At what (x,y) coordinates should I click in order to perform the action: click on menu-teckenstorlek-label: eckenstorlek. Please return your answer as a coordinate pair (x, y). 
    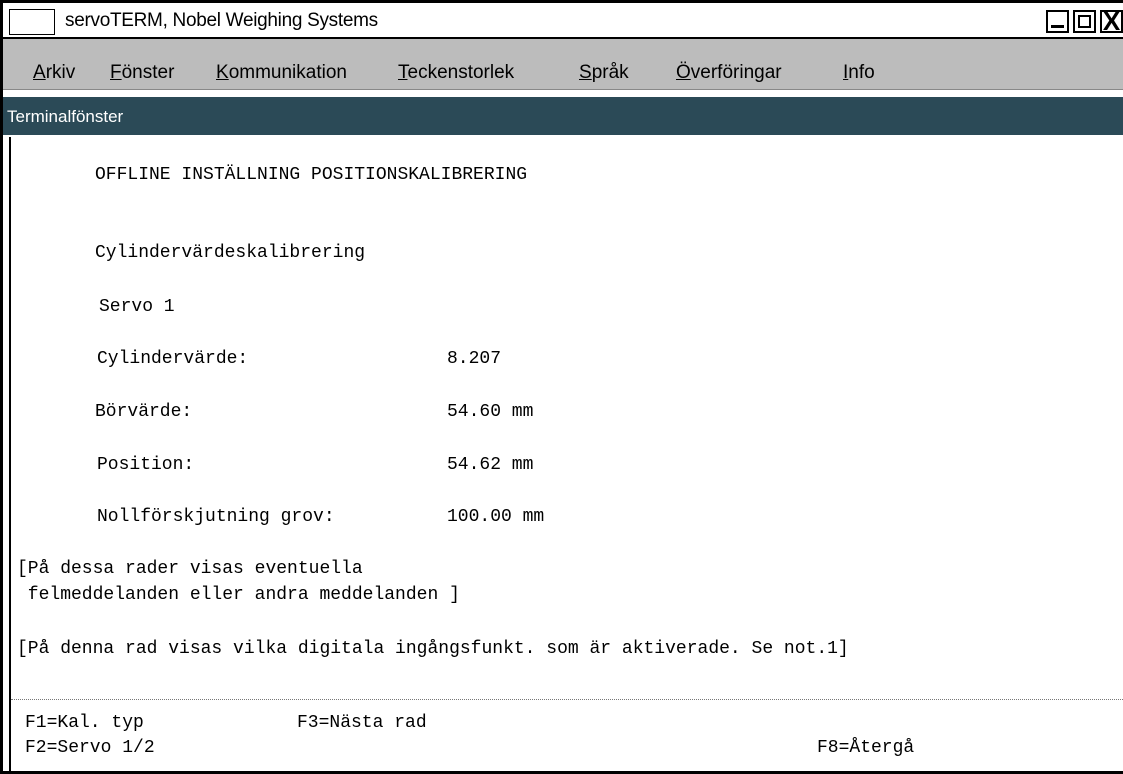
    Looking at the image, I should click on (461, 72).